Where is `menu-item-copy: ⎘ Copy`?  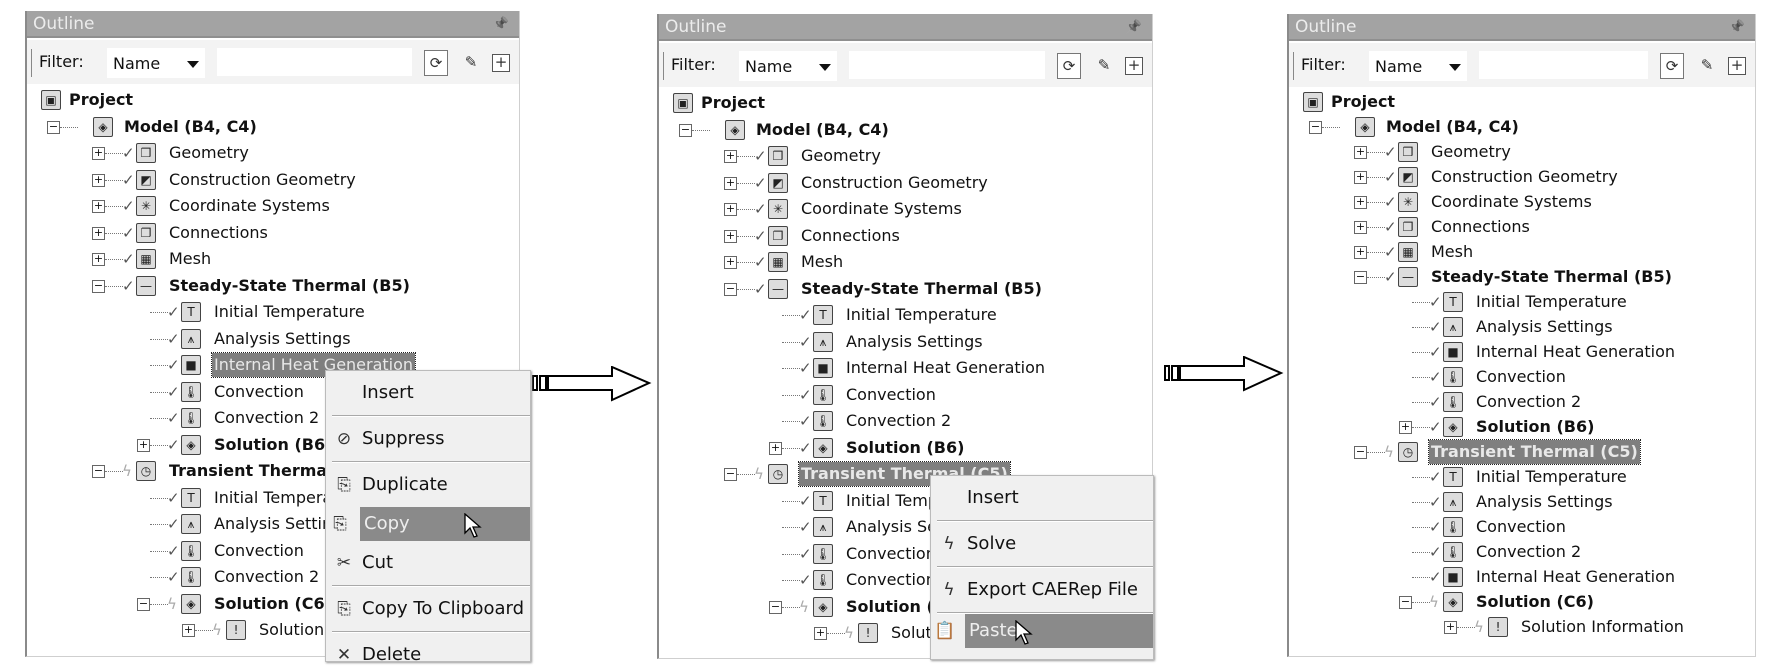 menu-item-copy: ⎘ Copy is located at coordinates (431, 524).